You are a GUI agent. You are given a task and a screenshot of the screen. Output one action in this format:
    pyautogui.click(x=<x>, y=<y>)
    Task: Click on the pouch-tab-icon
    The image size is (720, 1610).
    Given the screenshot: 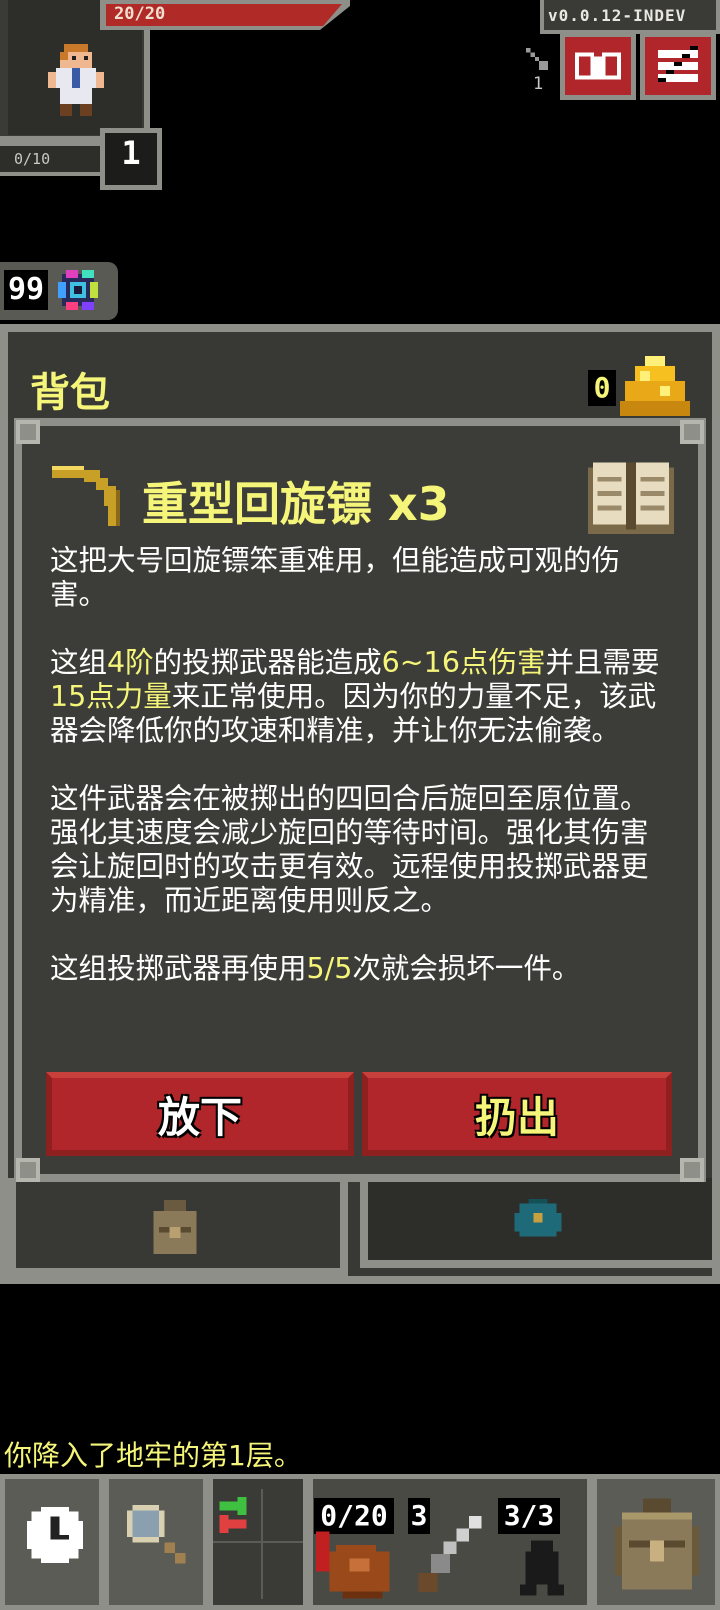 What is the action you would take?
    pyautogui.click(x=538, y=1218)
    